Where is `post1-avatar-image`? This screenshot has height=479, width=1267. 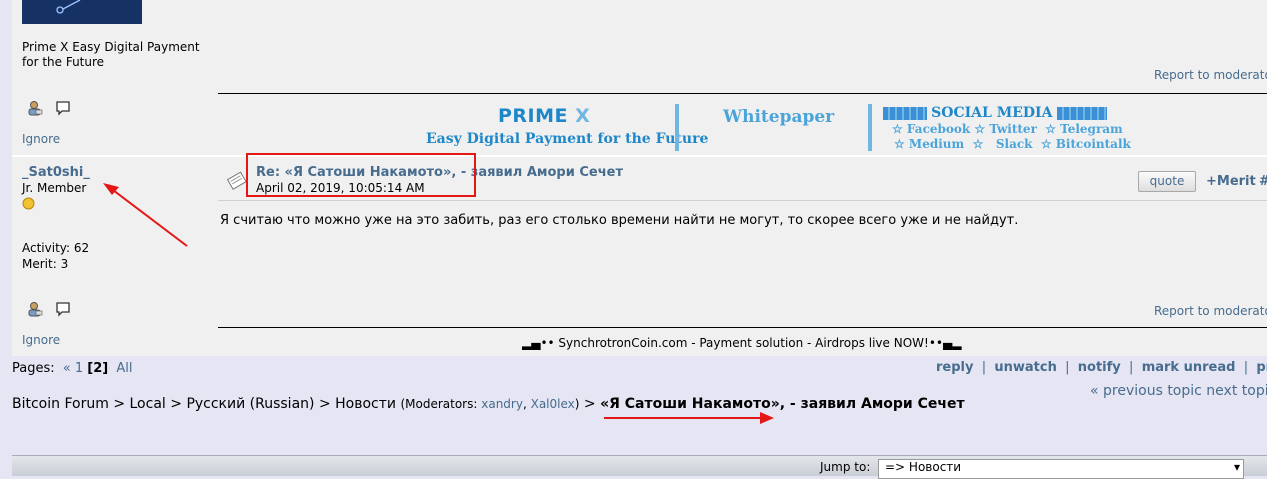 post1-avatar-image is located at coordinates (82, 12).